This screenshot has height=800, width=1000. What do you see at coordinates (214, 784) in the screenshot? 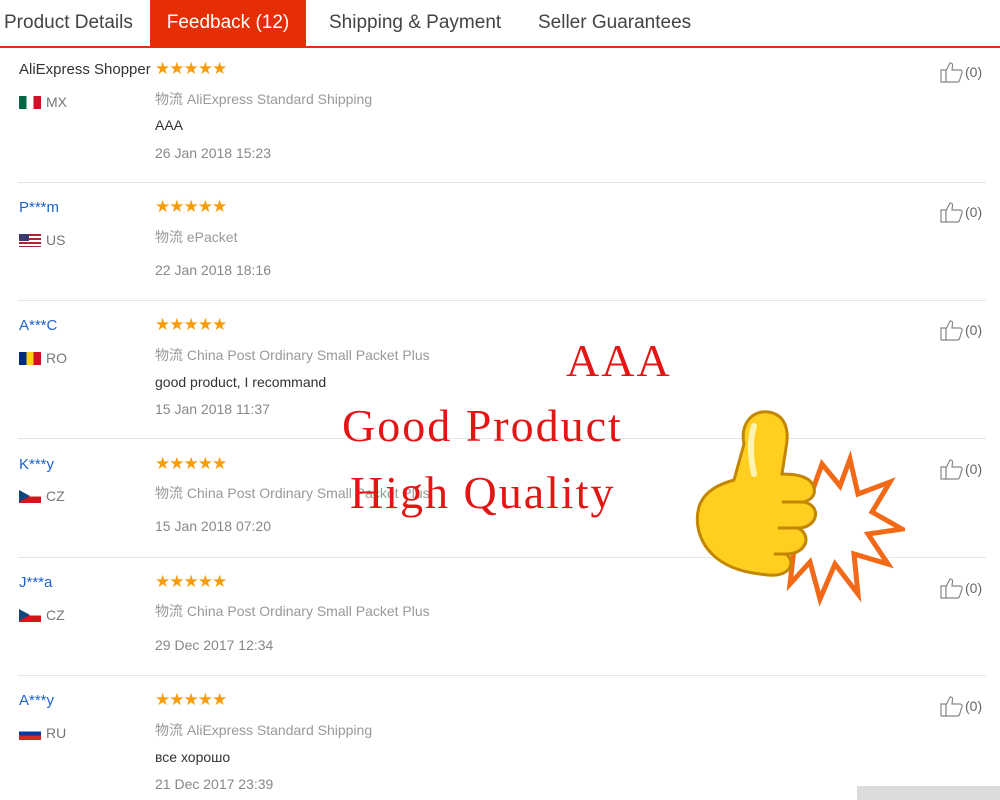
I see `feedback-date: 21 Dec 2017 23:39` at bounding box center [214, 784].